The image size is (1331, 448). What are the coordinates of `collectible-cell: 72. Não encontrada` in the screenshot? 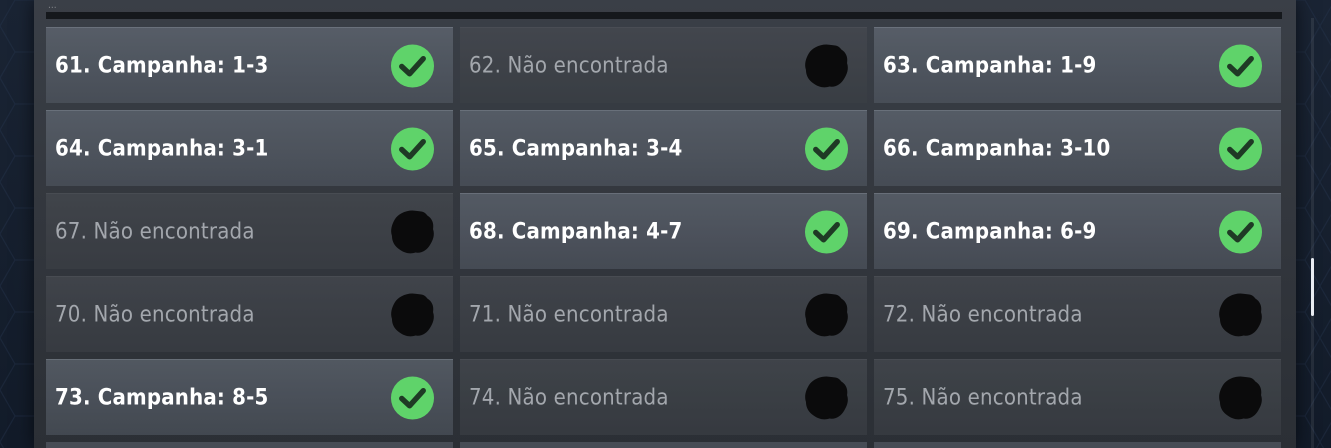 It's located at (1077, 314).